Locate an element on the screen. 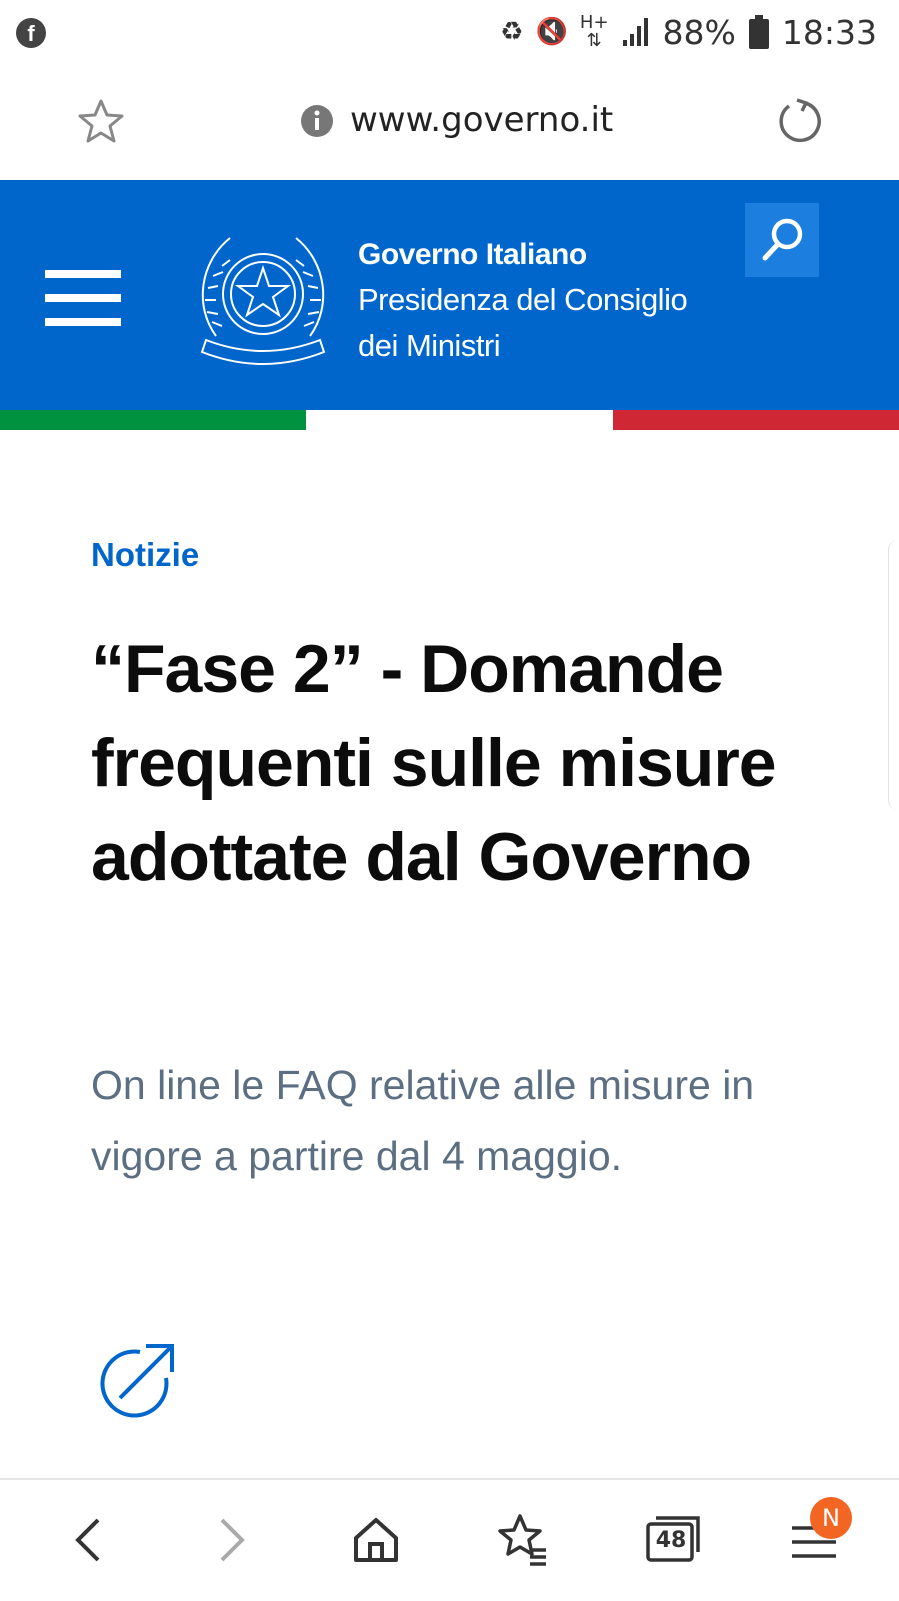 The image size is (899, 1601). brand-subtitle: Presidenza del Consiglio is located at coordinates (523, 300).